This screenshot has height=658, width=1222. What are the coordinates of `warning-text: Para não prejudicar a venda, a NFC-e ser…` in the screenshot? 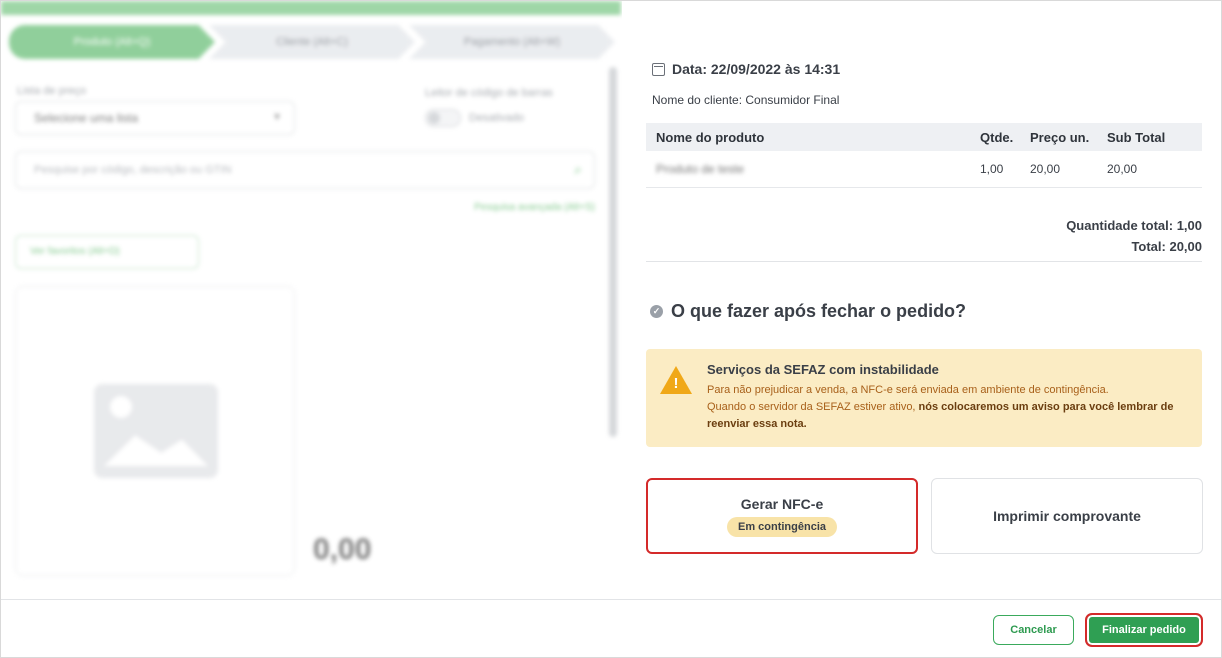 It's located at (942, 407).